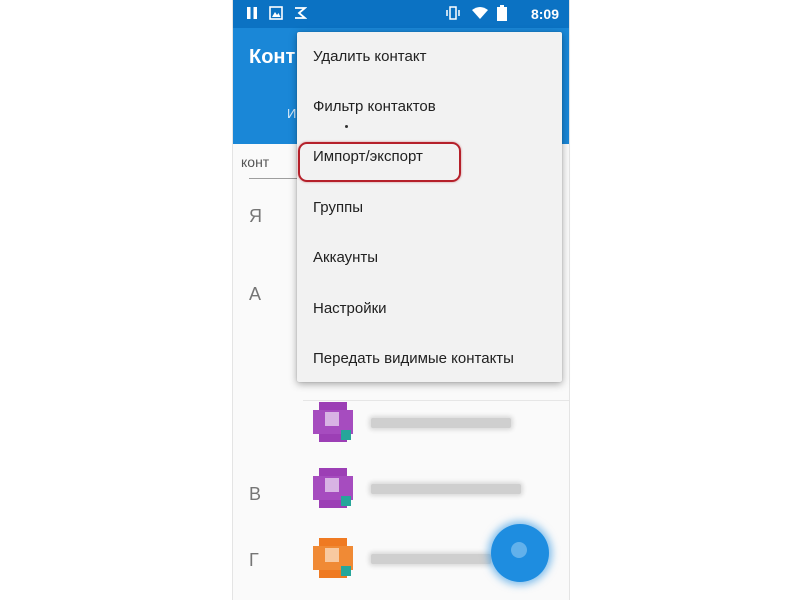  What do you see at coordinates (255, 494) in the screenshot?
I see `section-letter: В` at bounding box center [255, 494].